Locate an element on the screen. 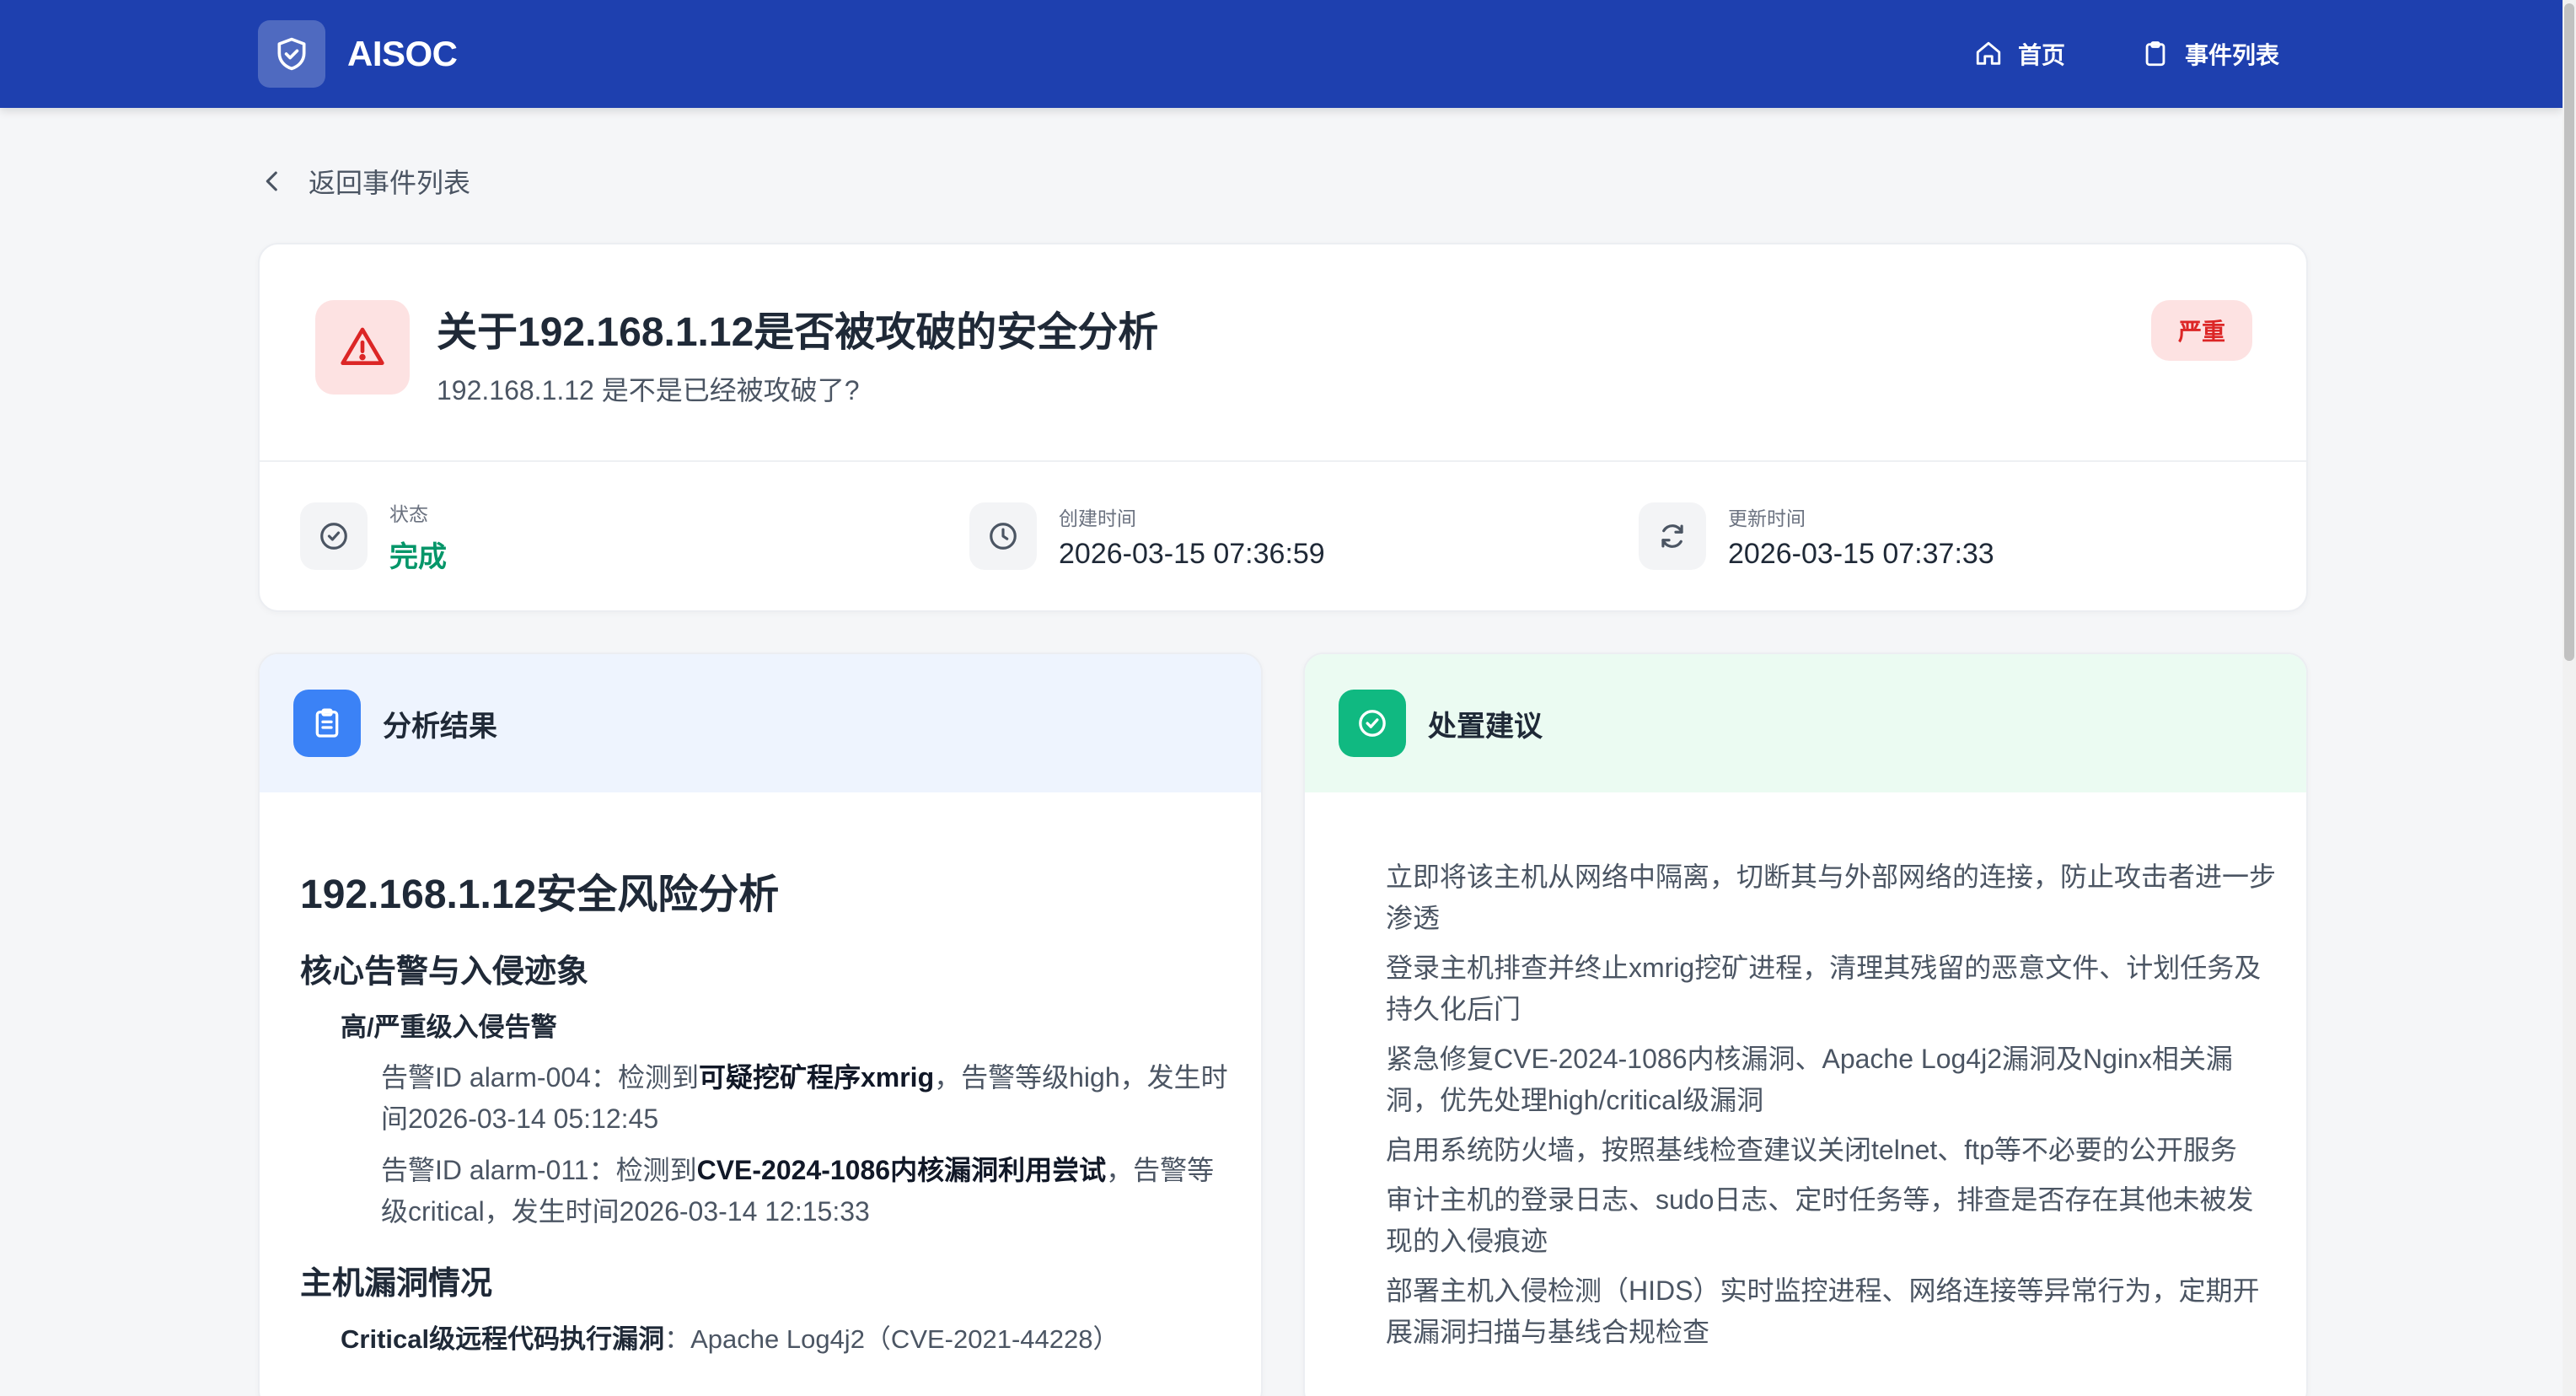  home-icon is located at coordinates (1988, 53).